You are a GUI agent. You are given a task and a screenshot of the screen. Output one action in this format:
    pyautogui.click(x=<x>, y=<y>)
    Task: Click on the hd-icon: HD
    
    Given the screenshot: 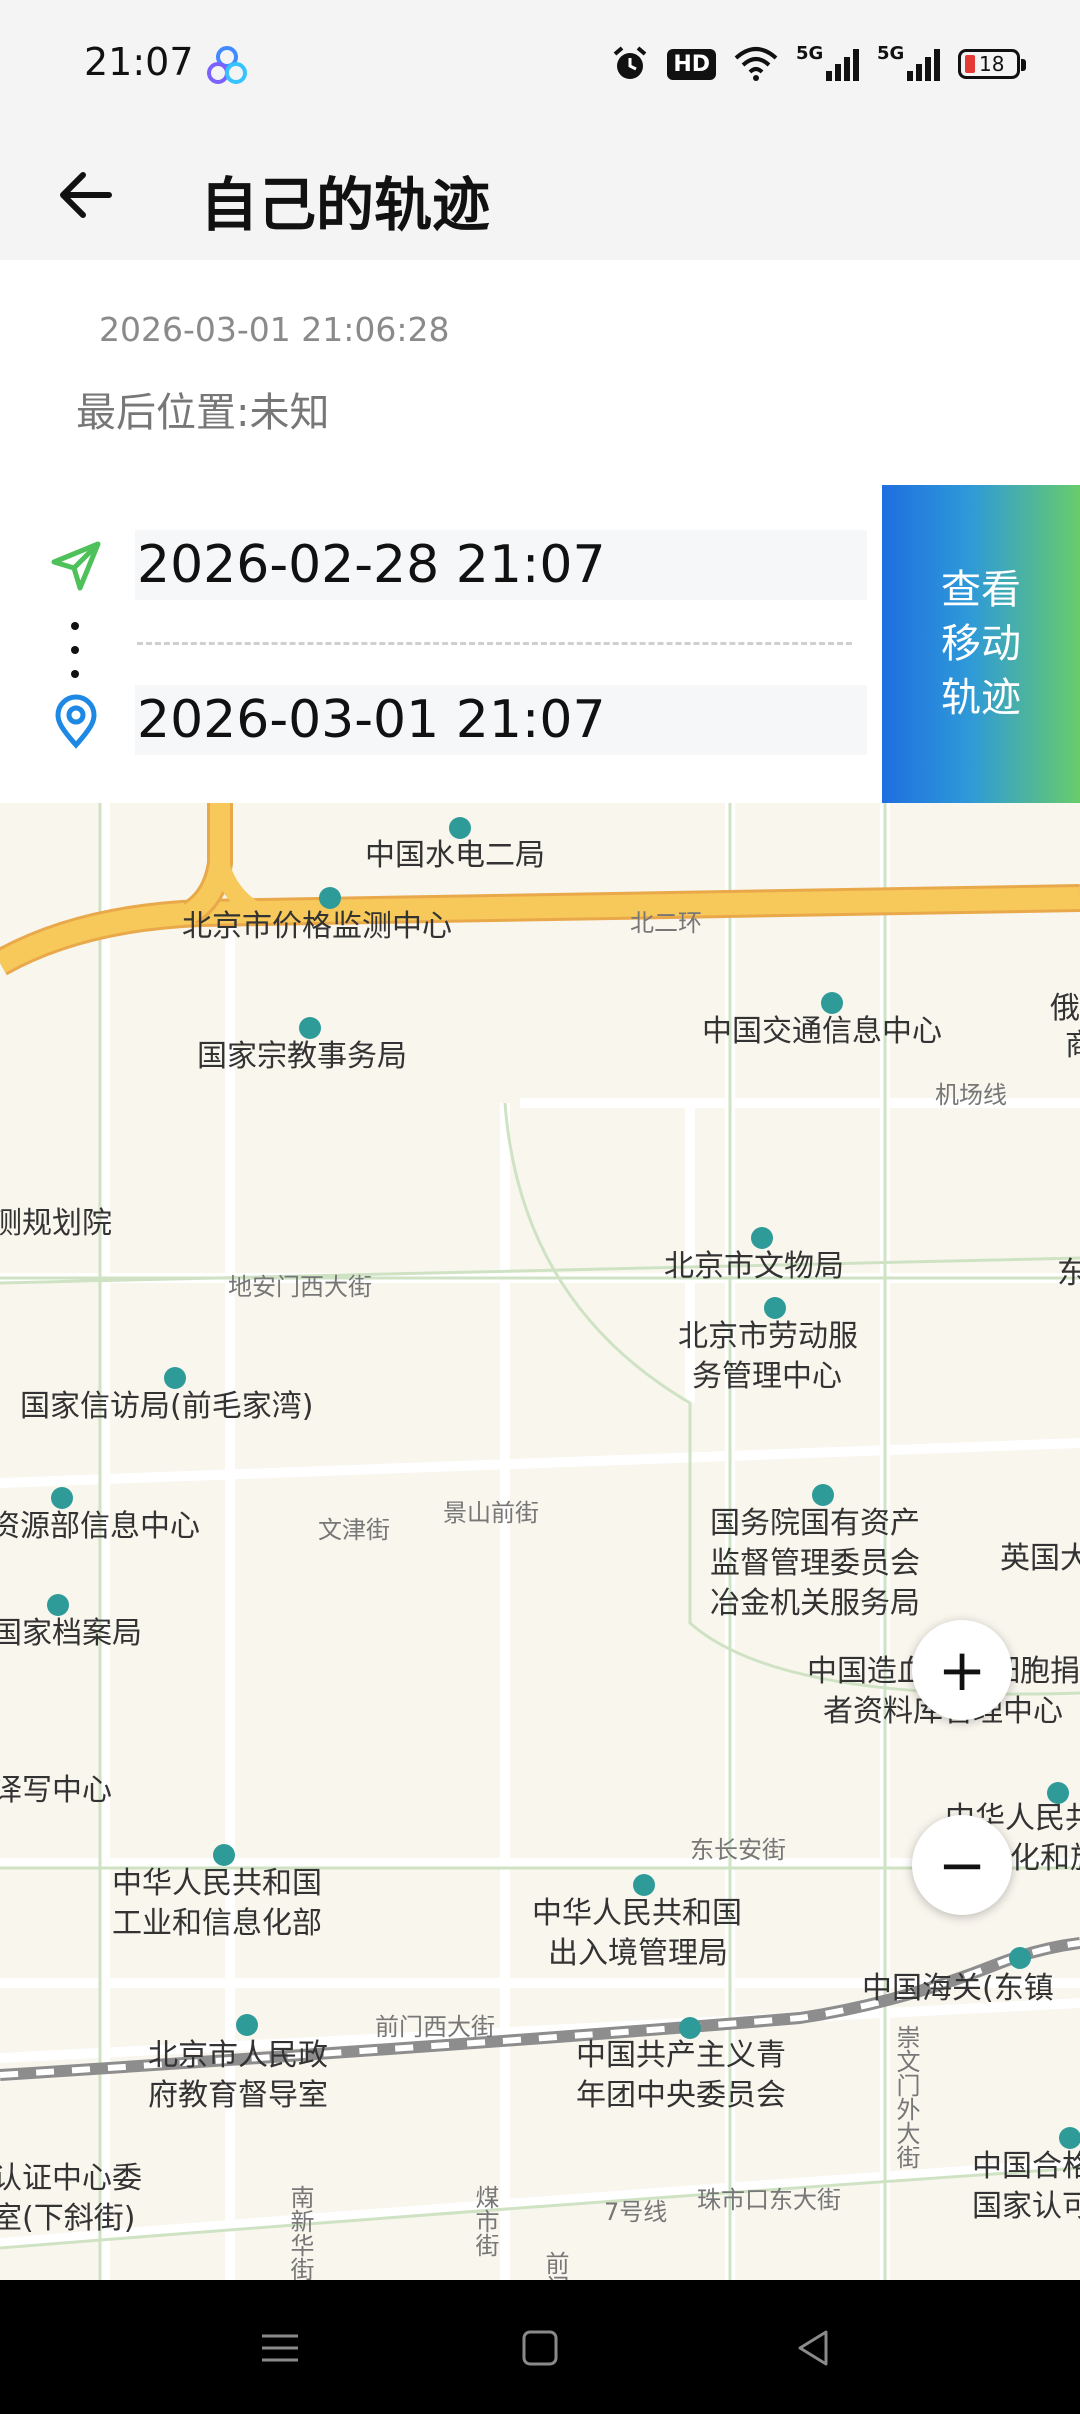 What is the action you would take?
    pyautogui.click(x=691, y=64)
    